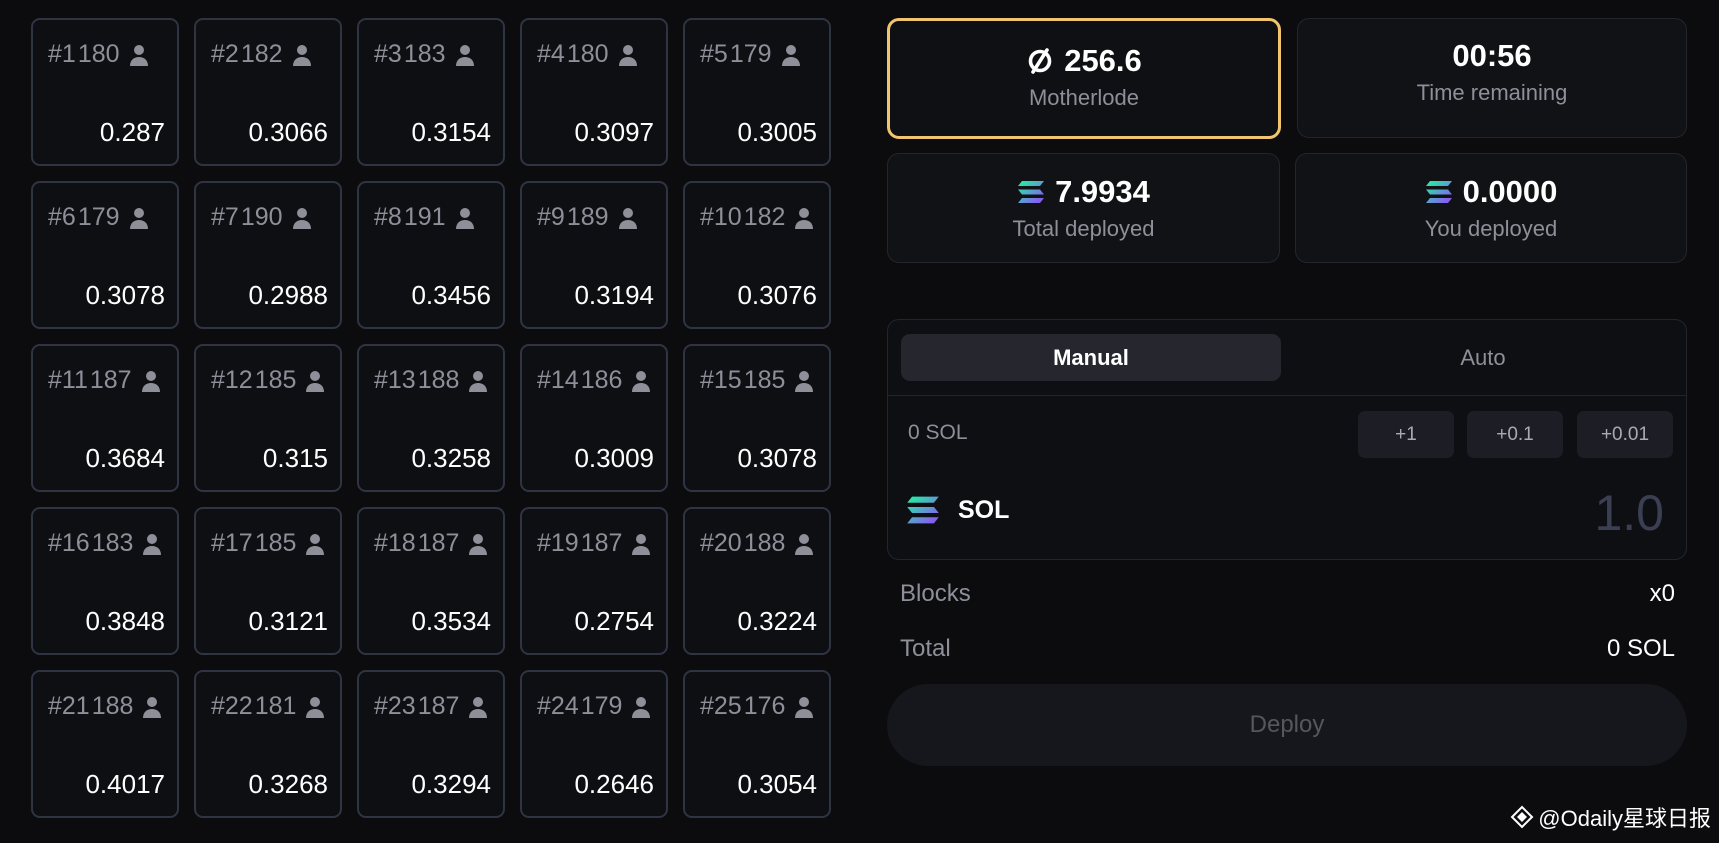 This screenshot has width=1719, height=843. What do you see at coordinates (431, 744) in the screenshot?
I see `block-tile: #23 187 0.3294` at bounding box center [431, 744].